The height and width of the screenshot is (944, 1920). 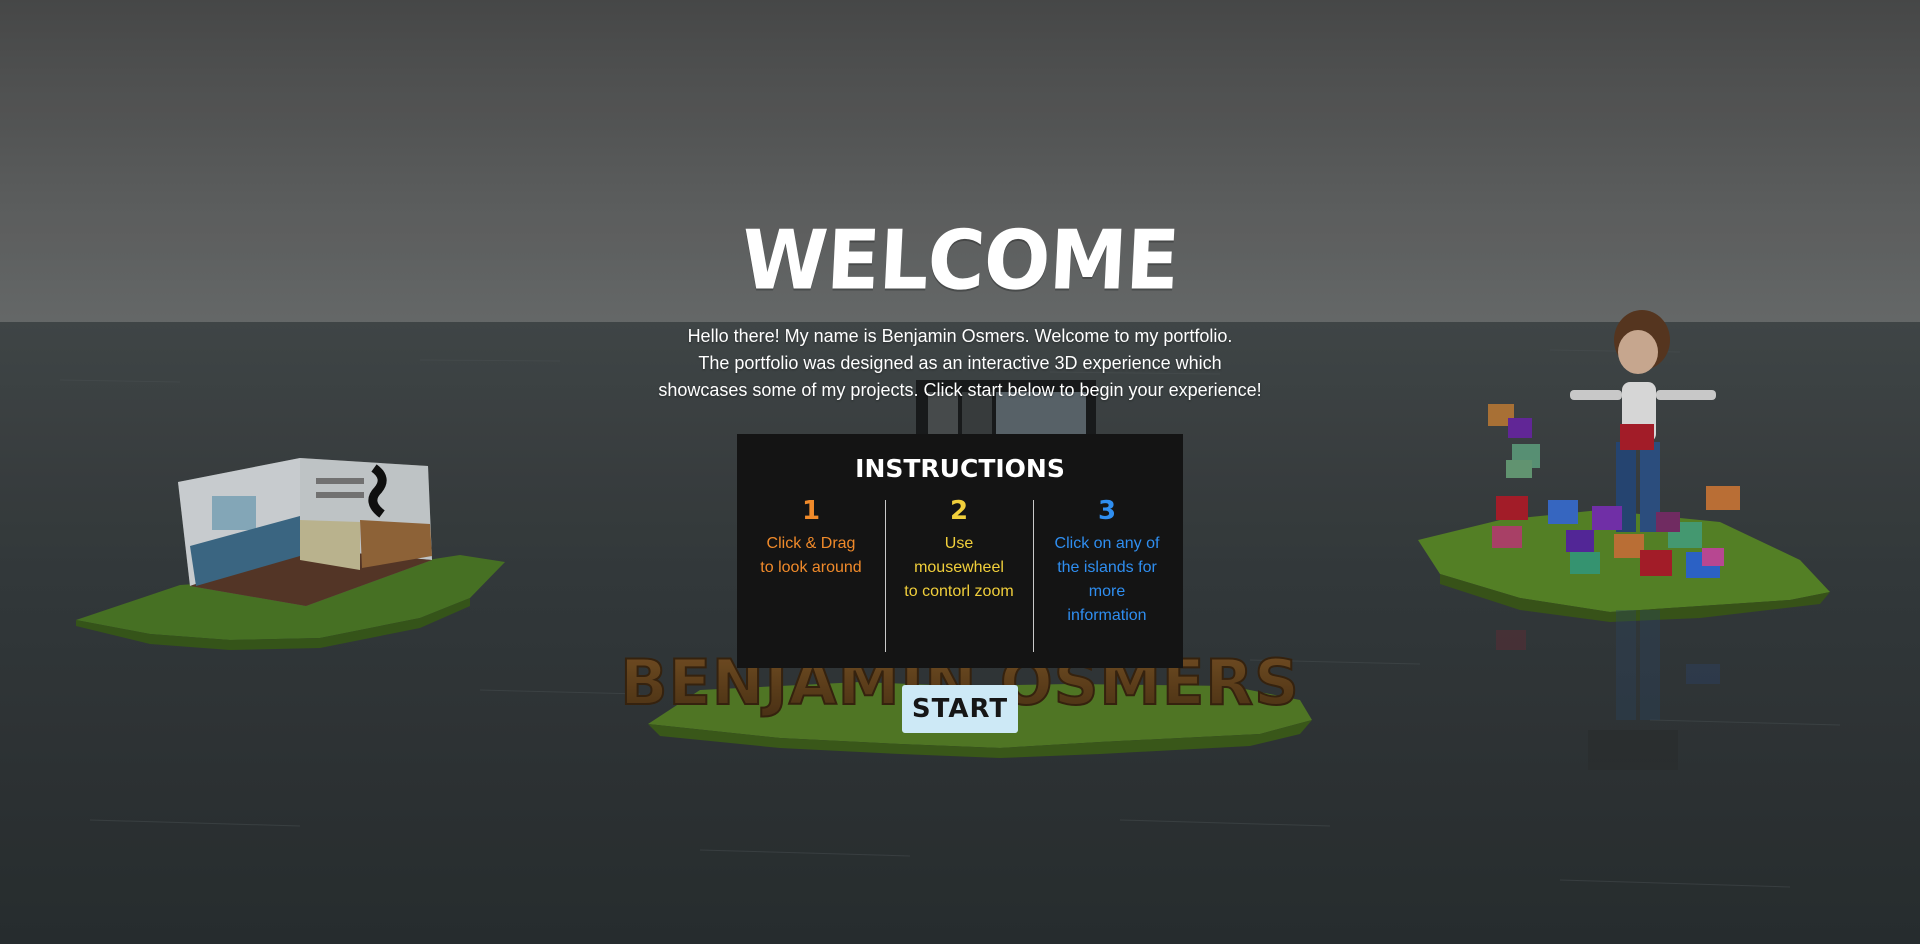 I want to click on start-button: START, so click(x=960, y=709).